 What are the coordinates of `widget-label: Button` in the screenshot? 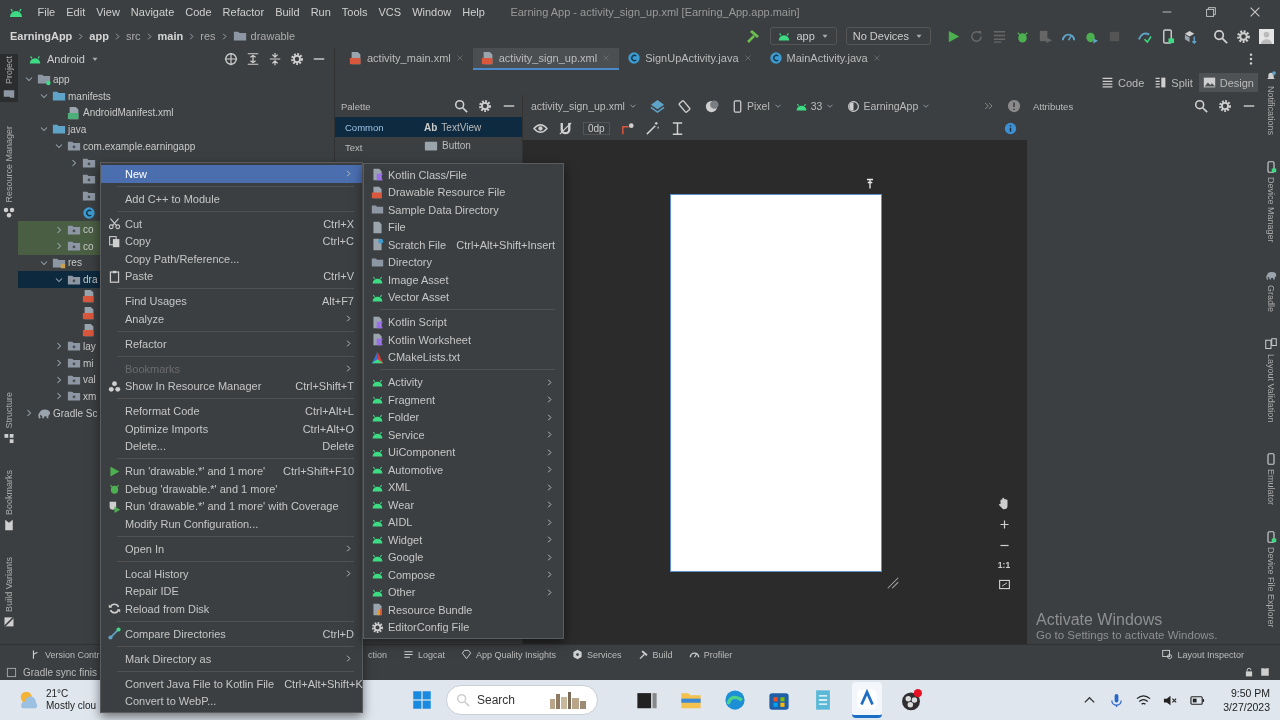 It's located at (456, 145).